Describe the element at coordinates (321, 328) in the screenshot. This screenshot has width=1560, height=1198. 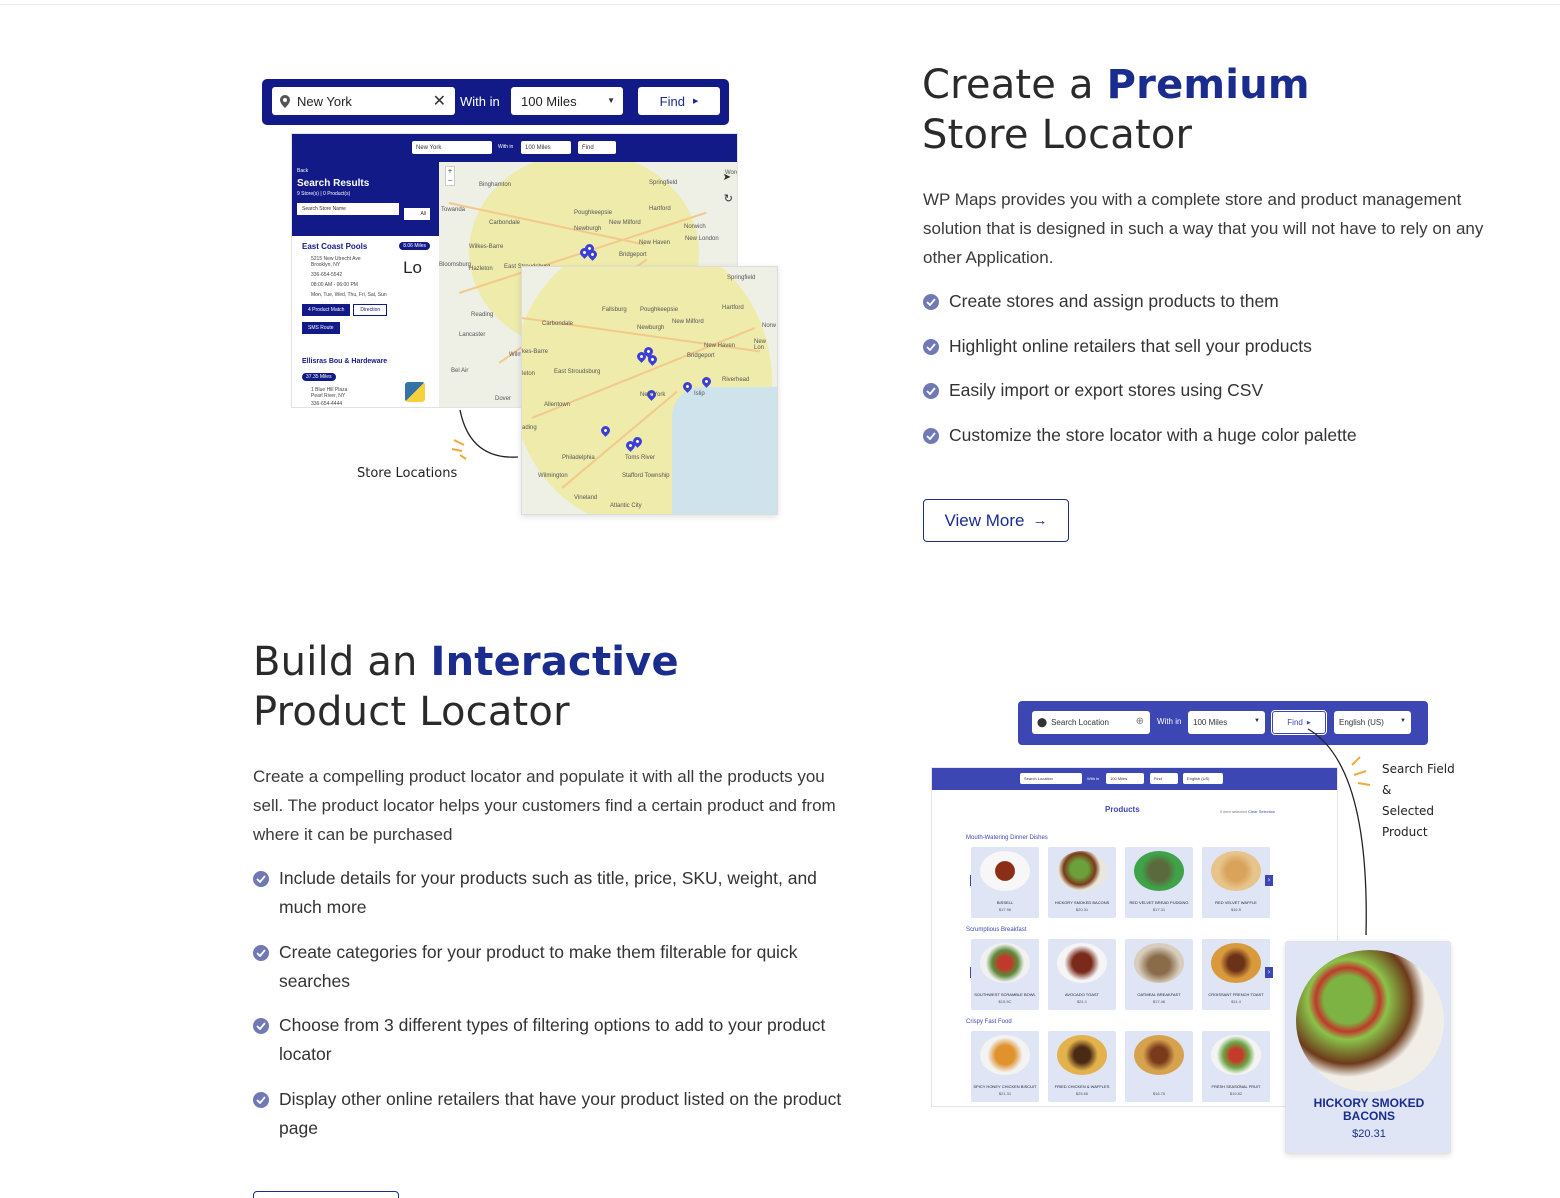
I see `sms-route-button: SMS Route` at that location.